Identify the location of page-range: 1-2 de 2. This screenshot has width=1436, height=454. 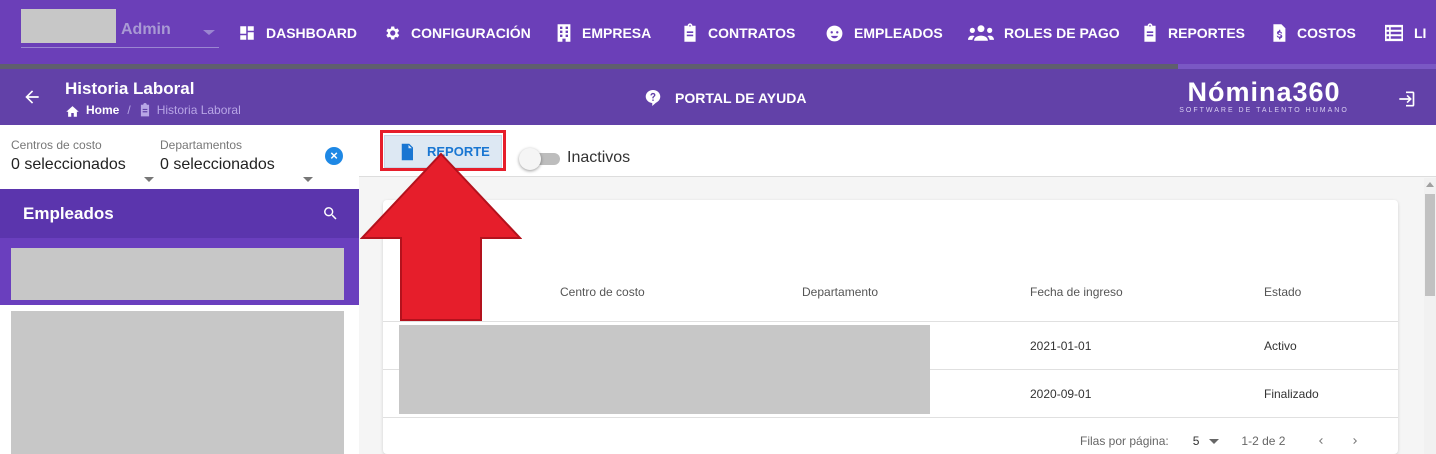
(1263, 441).